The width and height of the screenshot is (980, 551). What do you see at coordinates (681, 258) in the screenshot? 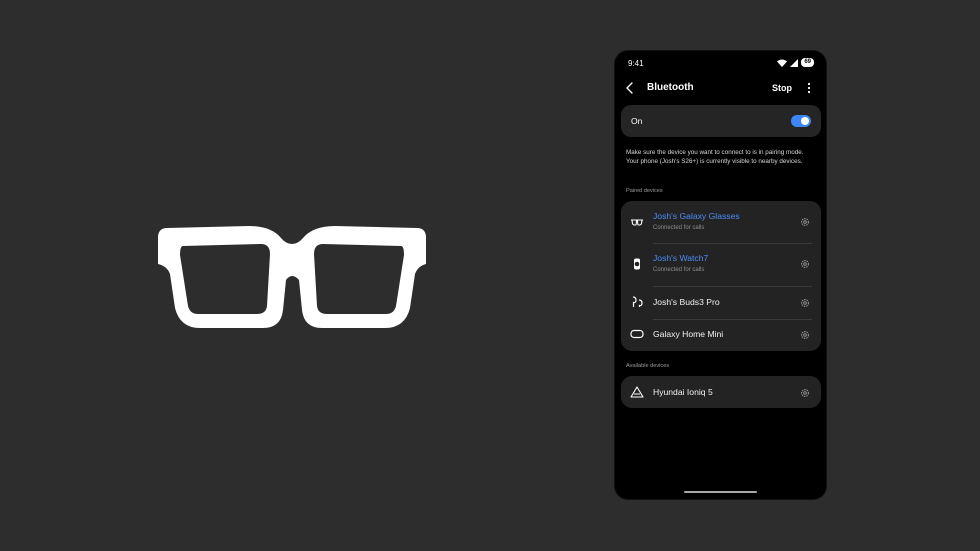
I see `device-name: Josh's Watch7` at bounding box center [681, 258].